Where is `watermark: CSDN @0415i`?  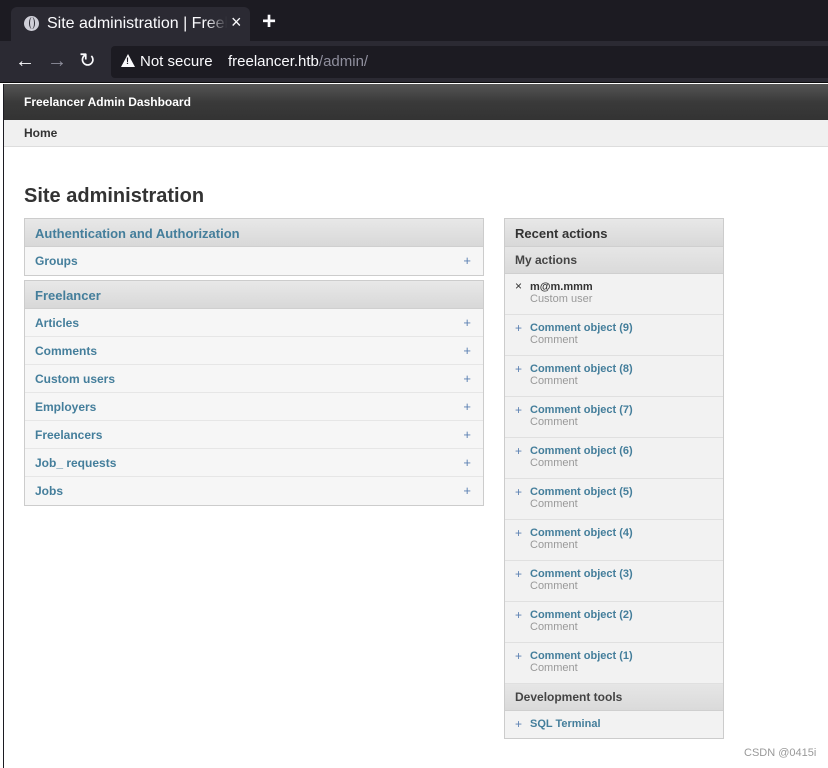
watermark: CSDN @0415i is located at coordinates (780, 753).